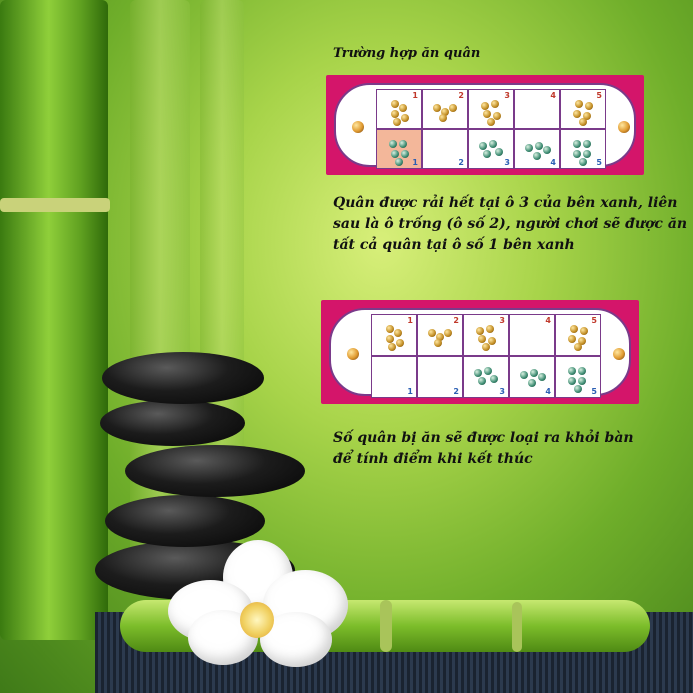 Image resolution: width=693 pixels, height=693 pixels. Describe the element at coordinates (399, 149) in the screenshot. I see `board-1-bottom-cell-1: 1` at that location.